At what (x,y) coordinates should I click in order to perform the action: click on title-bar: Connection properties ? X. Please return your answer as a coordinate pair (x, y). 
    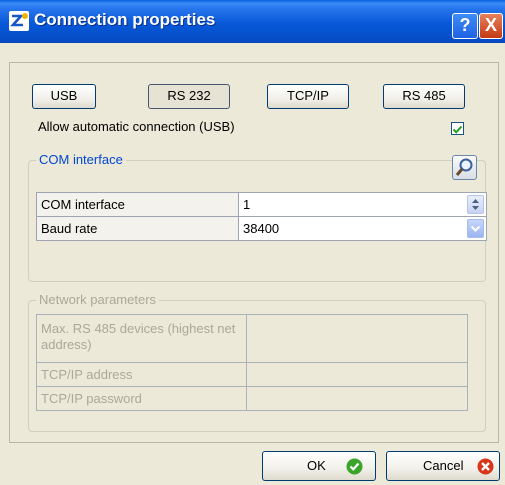
    Looking at the image, I should click on (252, 21).